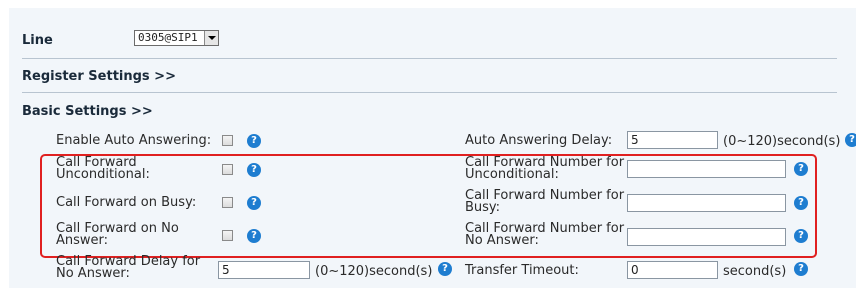 The image size is (856, 288). I want to click on cf-number-no-answer-label: Call Forward Number for No Answer:, so click(545, 234).